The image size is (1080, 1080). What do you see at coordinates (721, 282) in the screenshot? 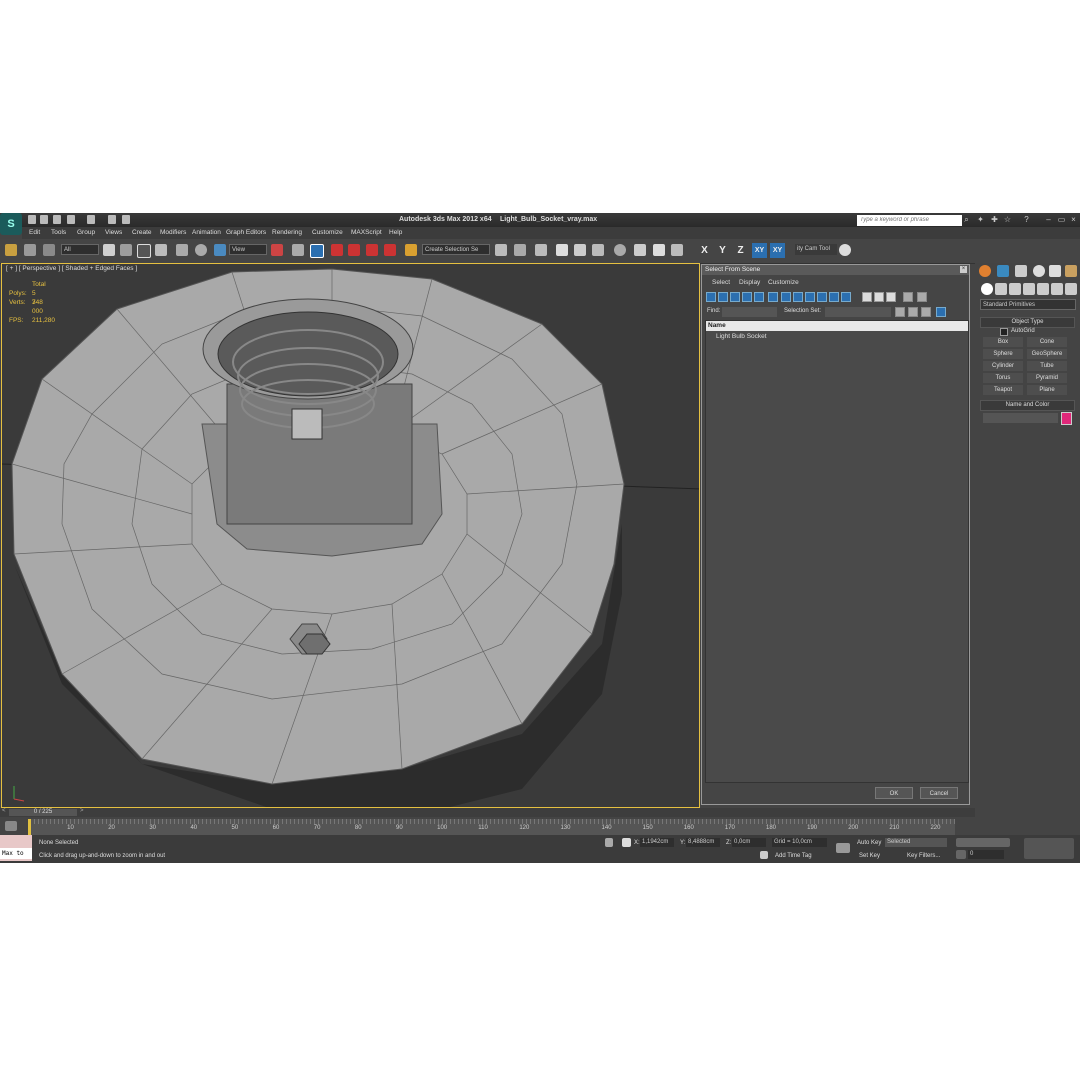
I see `dialog-menu-select: Select` at bounding box center [721, 282].